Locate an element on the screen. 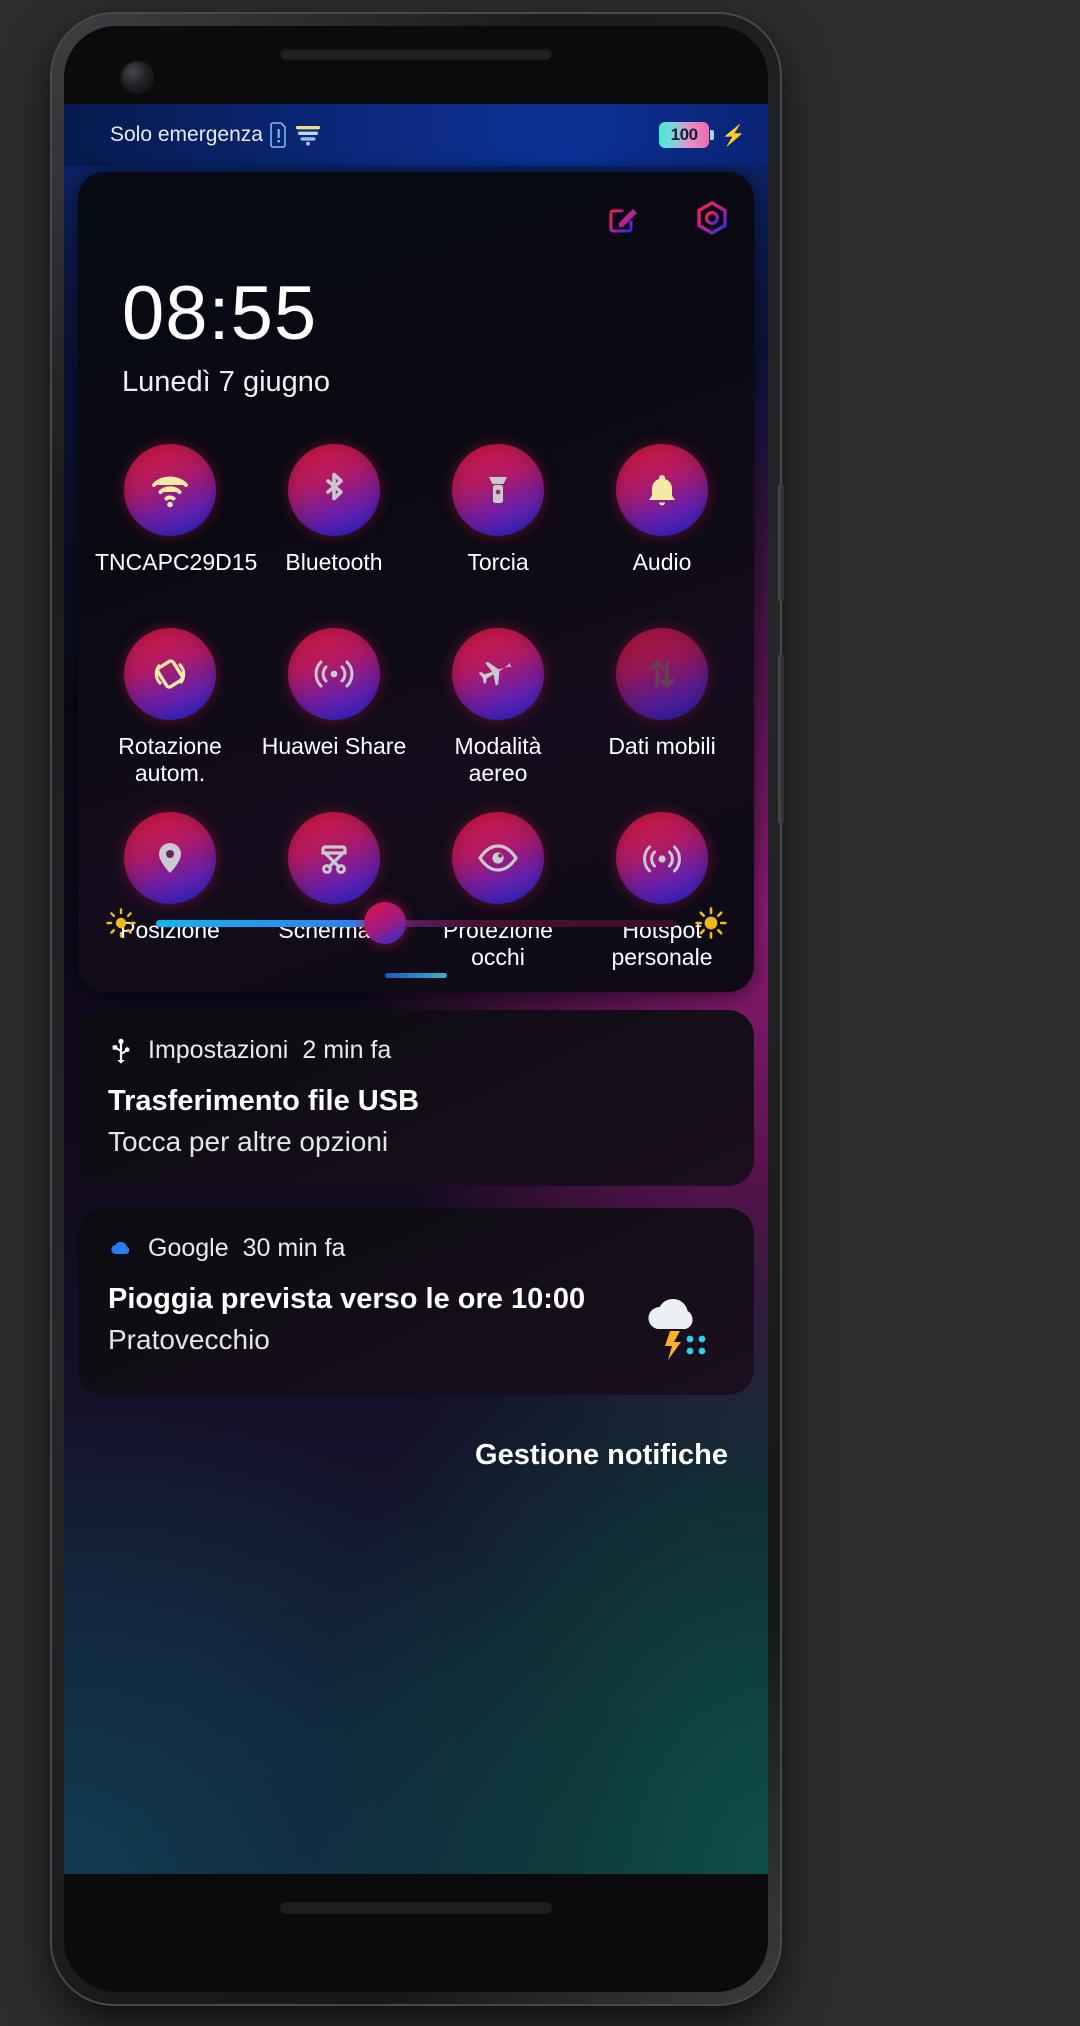  brightness-low-icon is located at coordinates (121, 923).